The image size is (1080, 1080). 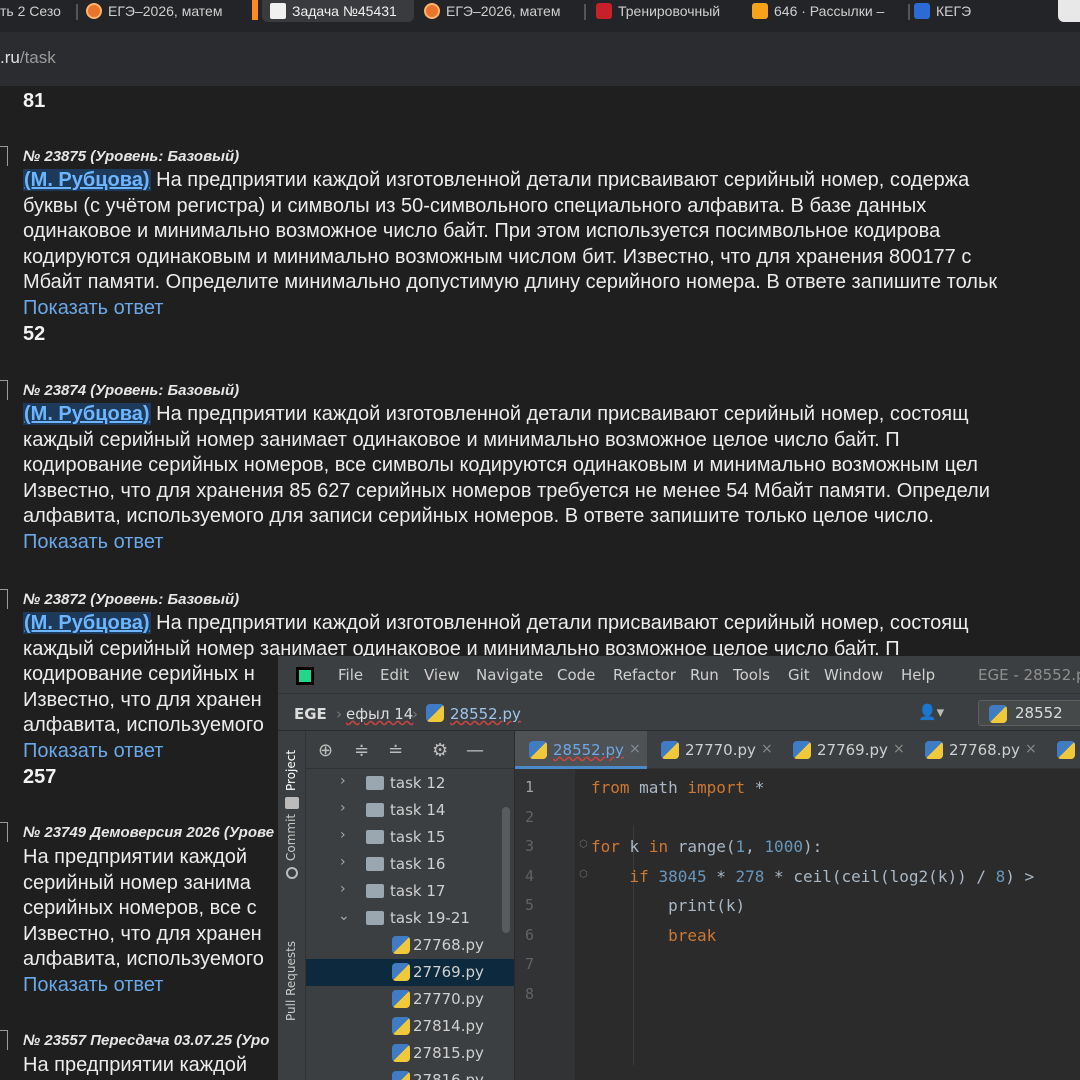 I want to click on breadcrumb-file: 28552.py, so click(x=485, y=714).